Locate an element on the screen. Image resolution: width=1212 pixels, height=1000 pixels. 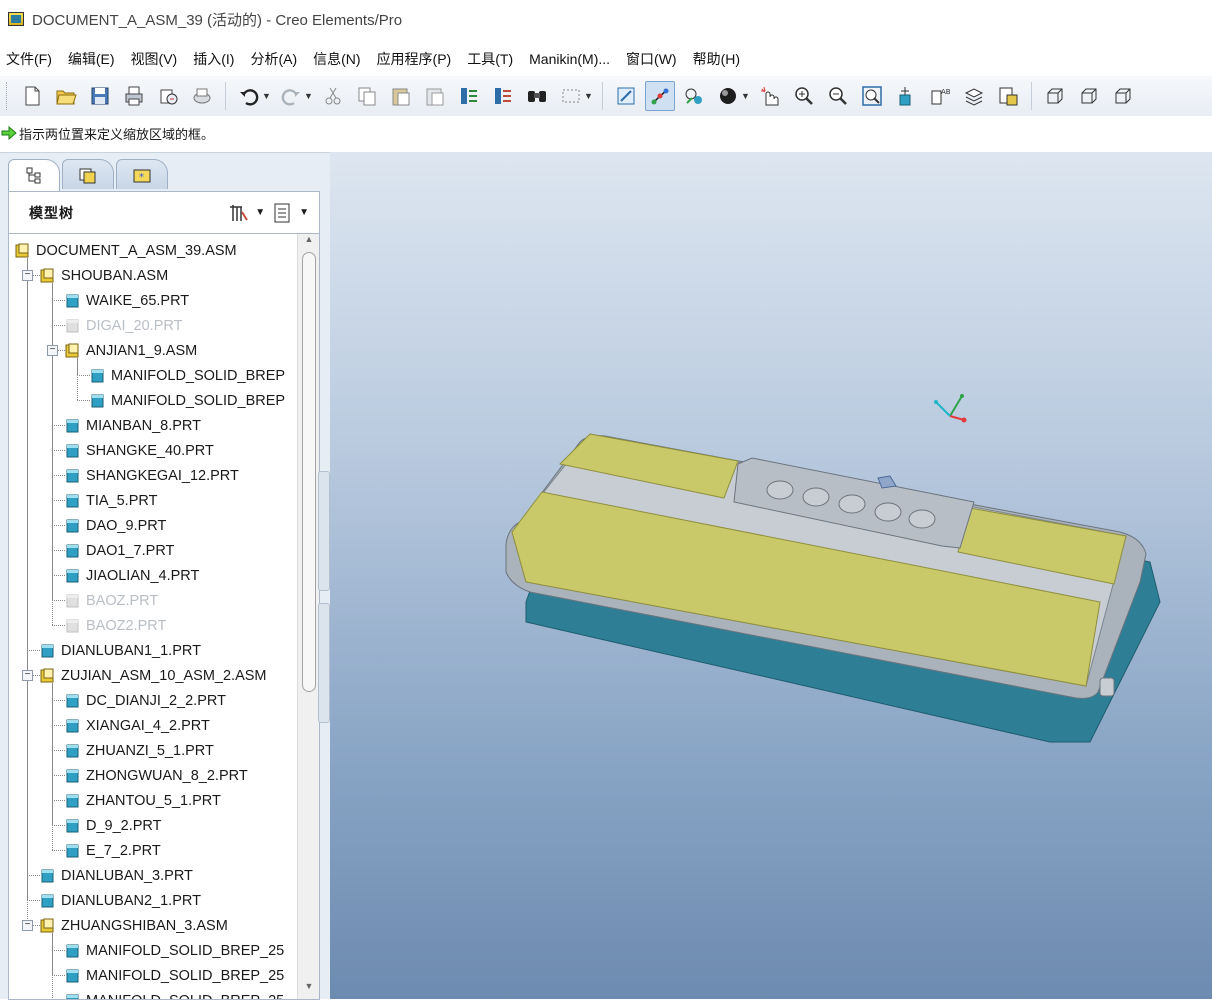
saved-views-icon is located at coordinates (694, 96).